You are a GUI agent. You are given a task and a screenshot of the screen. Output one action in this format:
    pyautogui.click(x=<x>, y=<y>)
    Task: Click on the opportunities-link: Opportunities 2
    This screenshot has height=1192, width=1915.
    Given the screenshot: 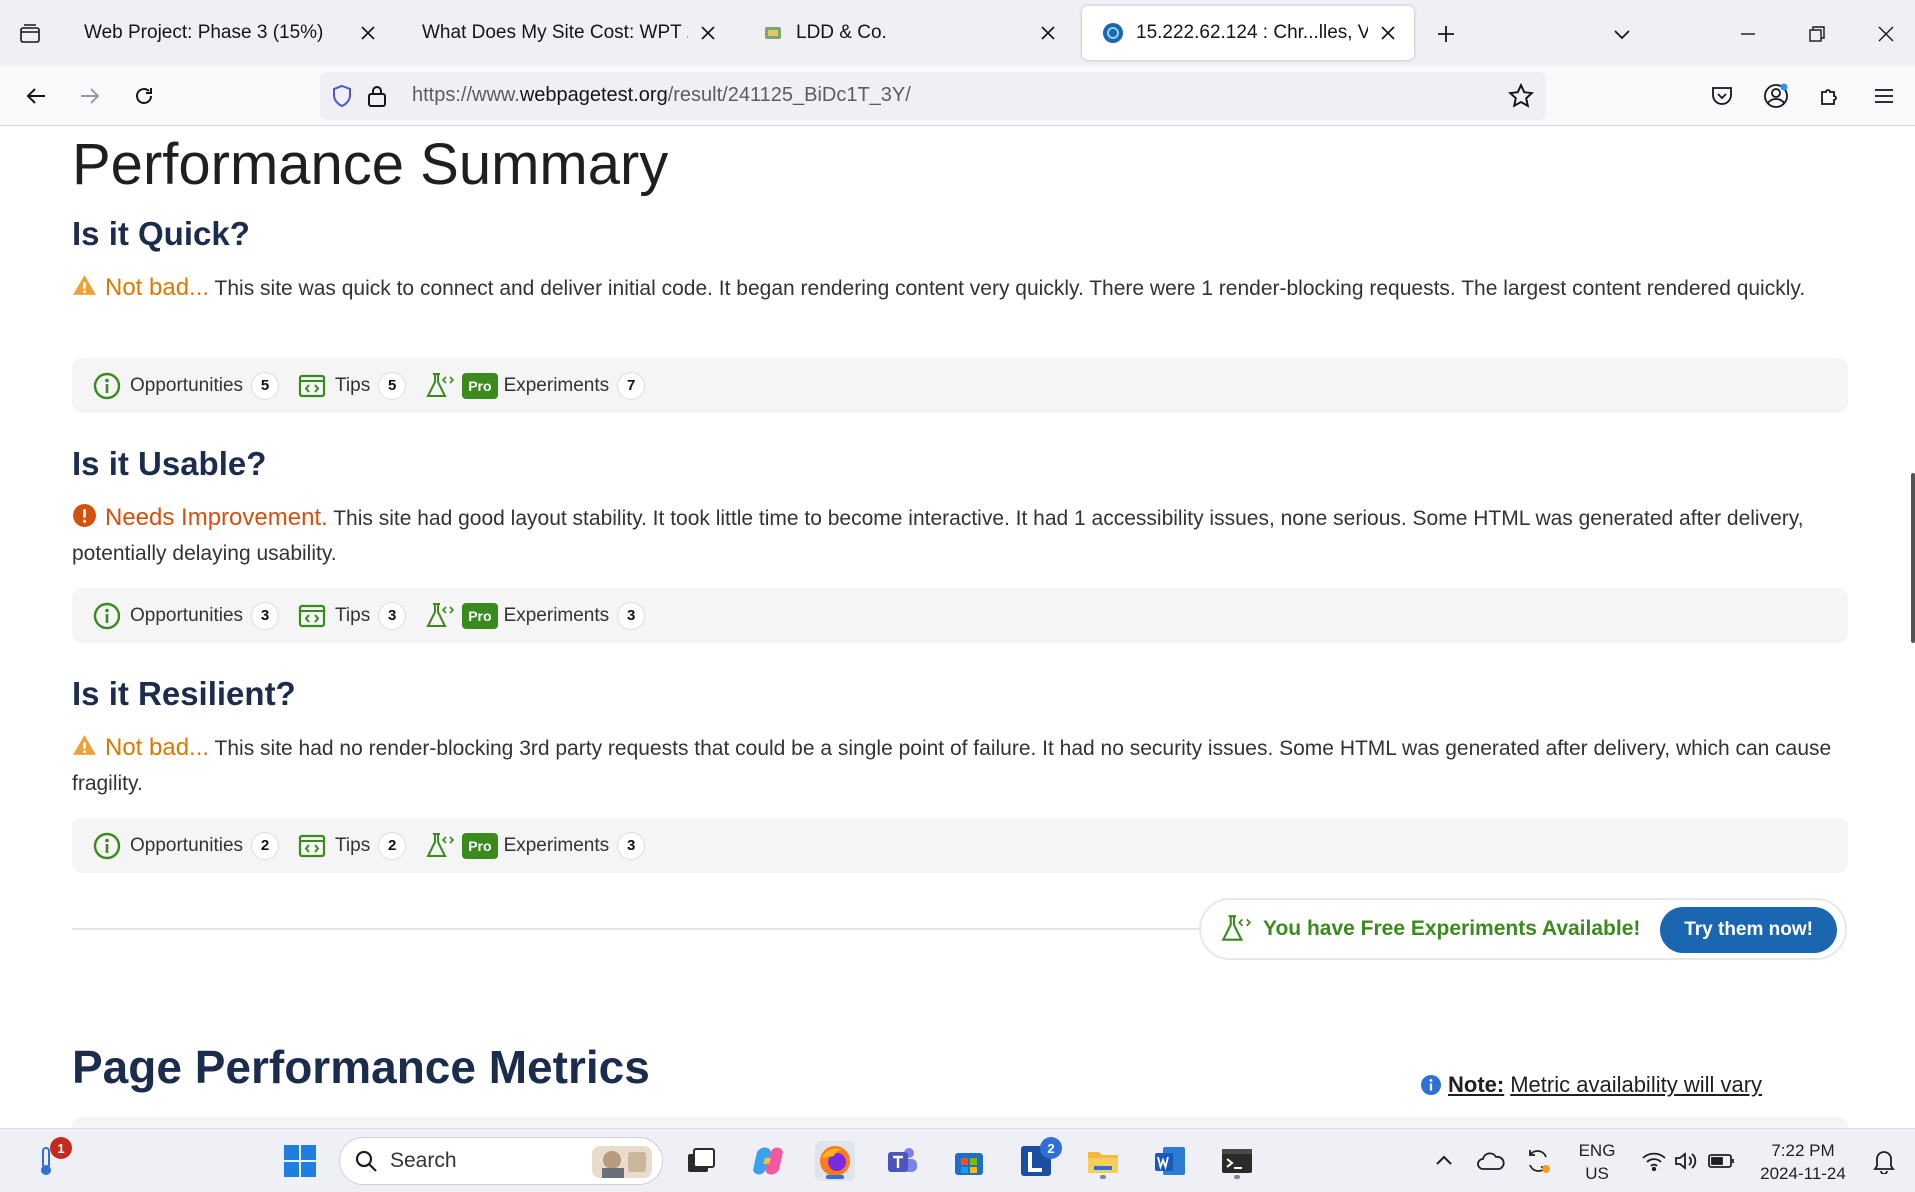 What is the action you would take?
    pyautogui.click(x=186, y=846)
    